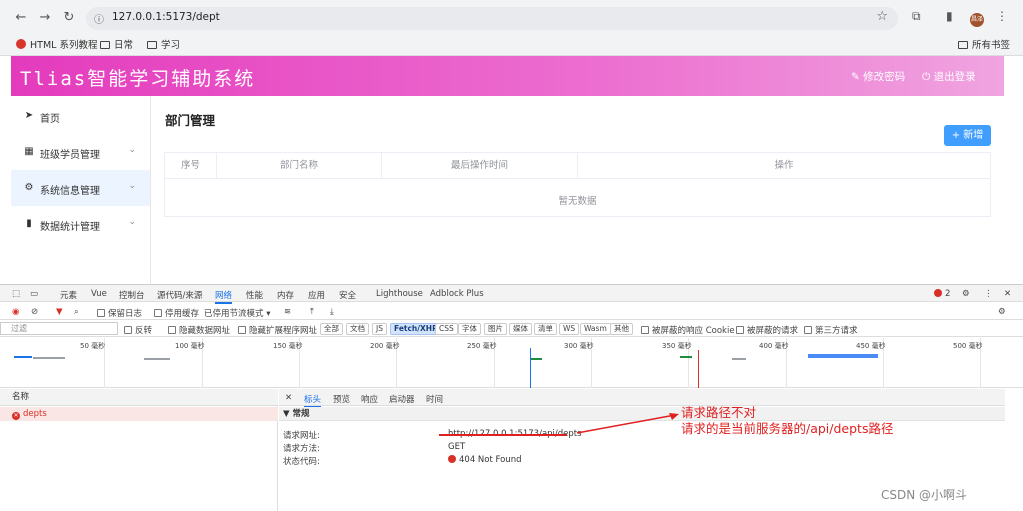  I want to click on request-row-depts: ✕ depts, so click(139, 414).